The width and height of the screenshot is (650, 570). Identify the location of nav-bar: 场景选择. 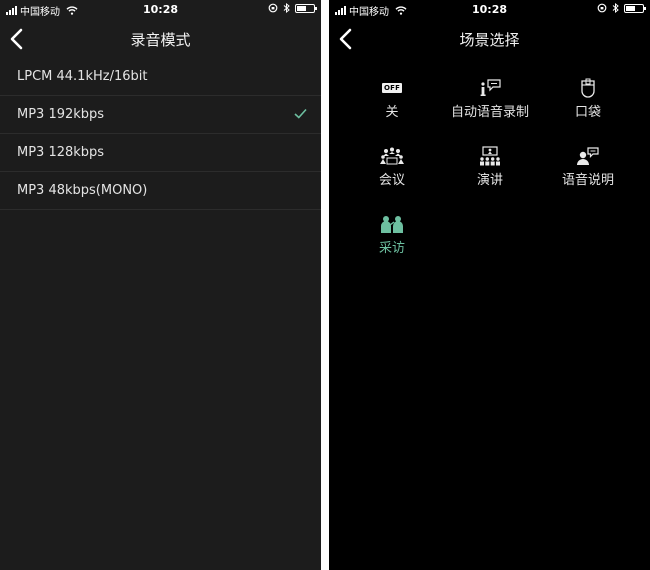
(489, 39).